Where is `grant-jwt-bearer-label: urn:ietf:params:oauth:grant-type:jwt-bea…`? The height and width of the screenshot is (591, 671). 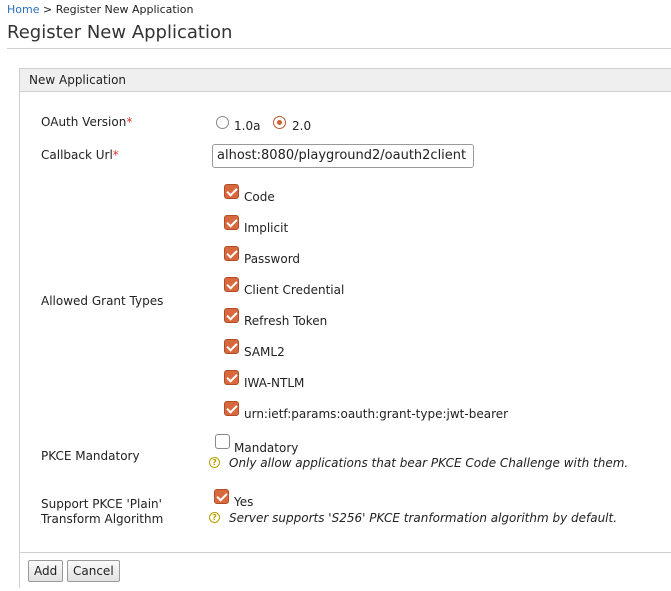 grant-jwt-bearer-label: urn:ietf:params:oauth:grant-type:jwt-bea… is located at coordinates (376, 414).